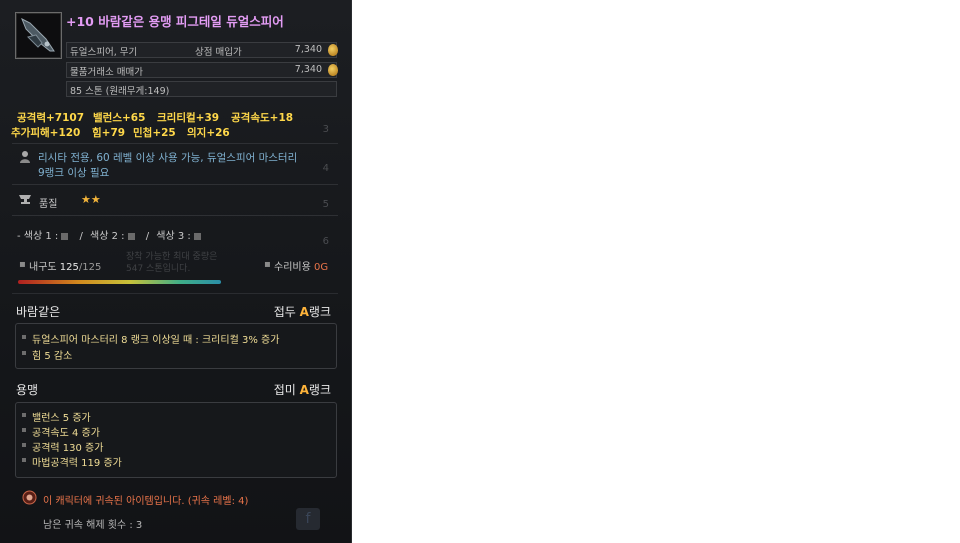  I want to click on background-number: 5, so click(325, 204).